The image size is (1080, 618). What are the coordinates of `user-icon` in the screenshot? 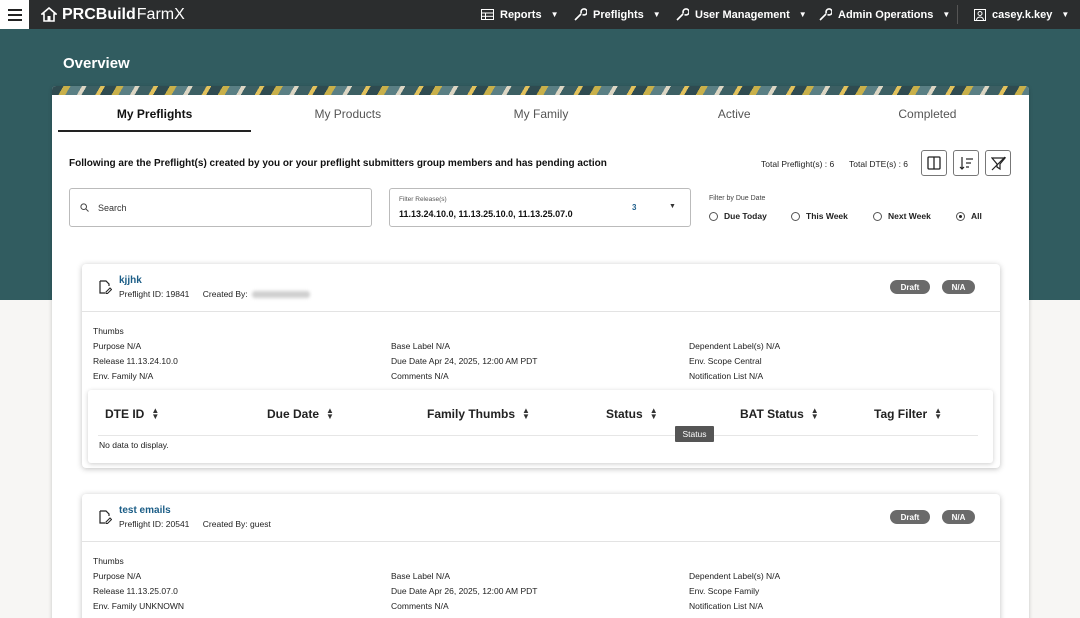 It's located at (980, 14).